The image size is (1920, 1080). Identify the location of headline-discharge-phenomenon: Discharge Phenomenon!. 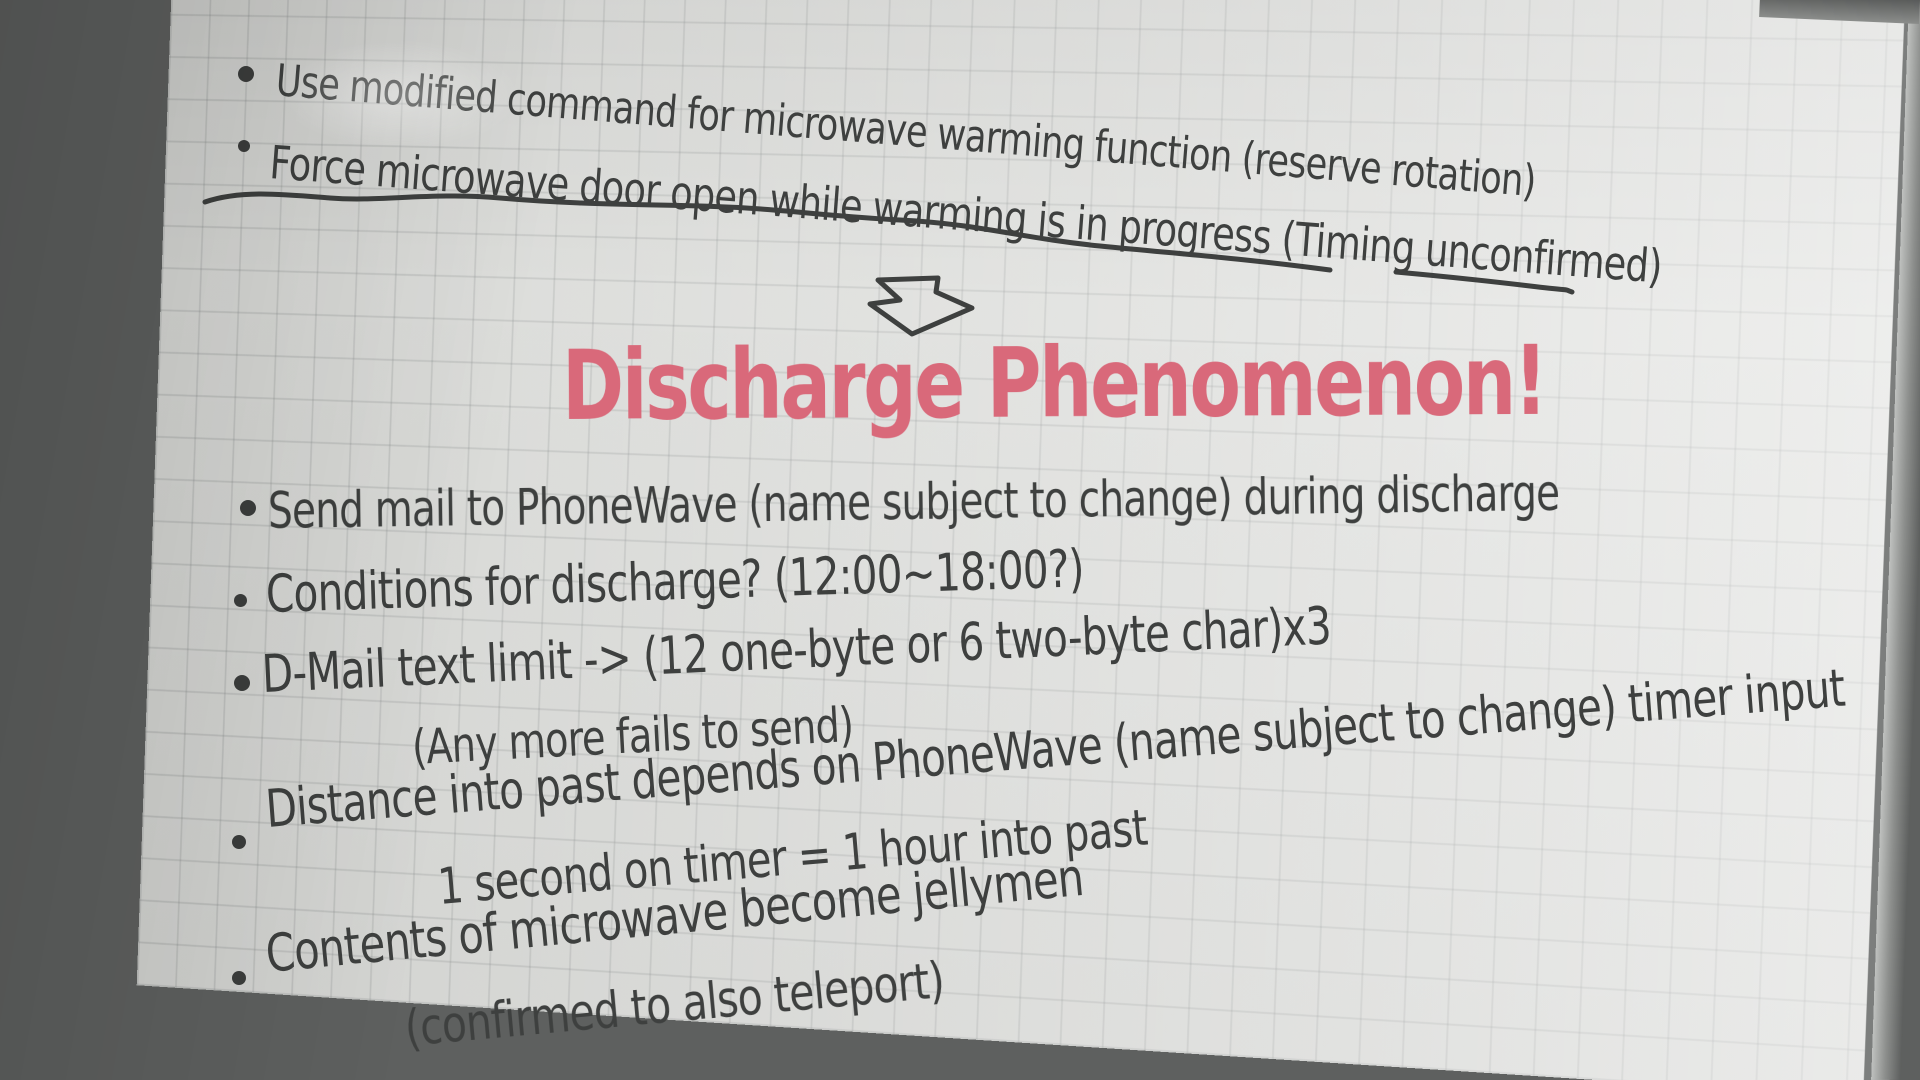
(1053, 383).